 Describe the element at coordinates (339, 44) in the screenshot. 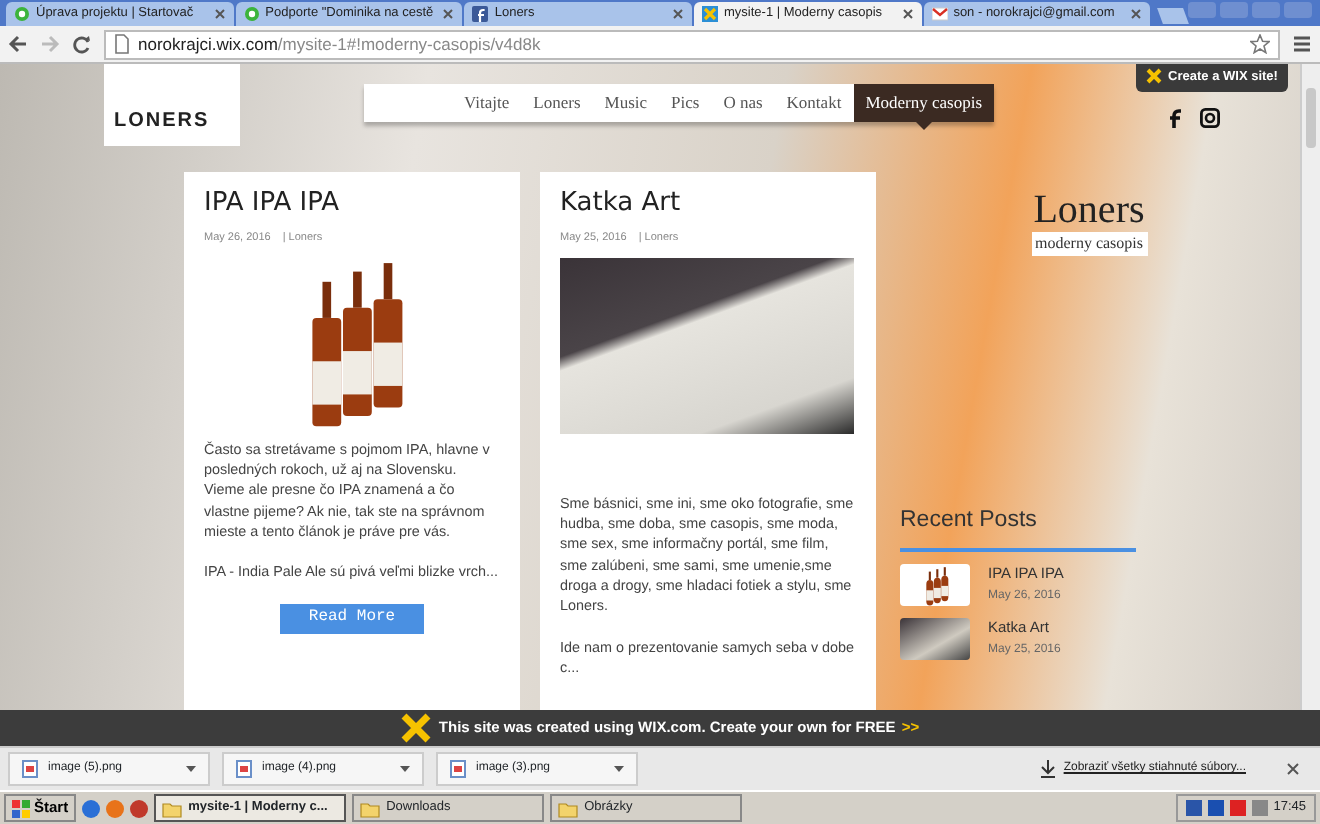

I see `url-text: norokrajci.wix.com/mysite-1#!moderny-casopis/v4d8k` at that location.